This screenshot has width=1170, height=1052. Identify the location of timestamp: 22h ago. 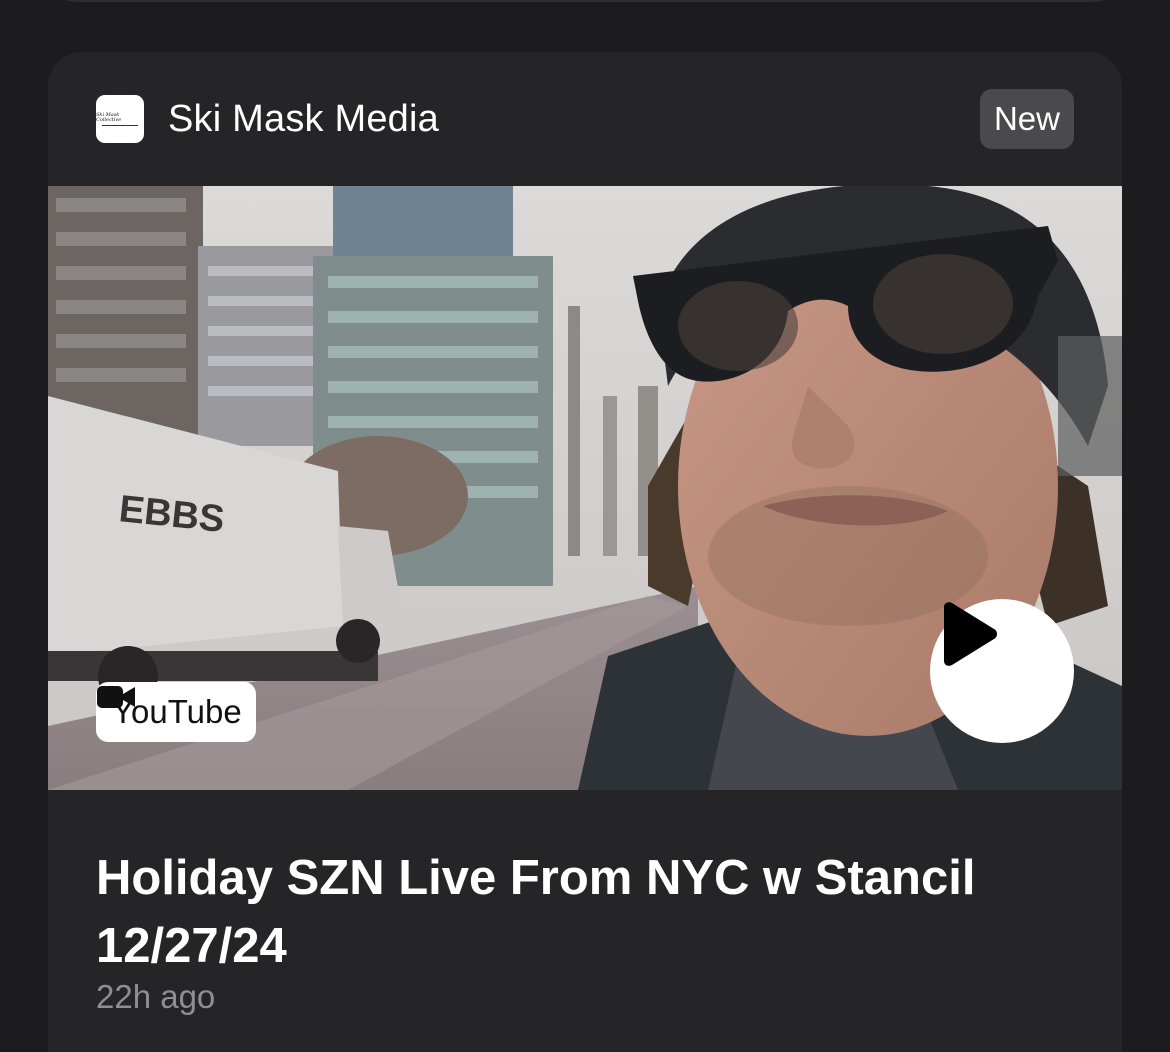
(156, 996).